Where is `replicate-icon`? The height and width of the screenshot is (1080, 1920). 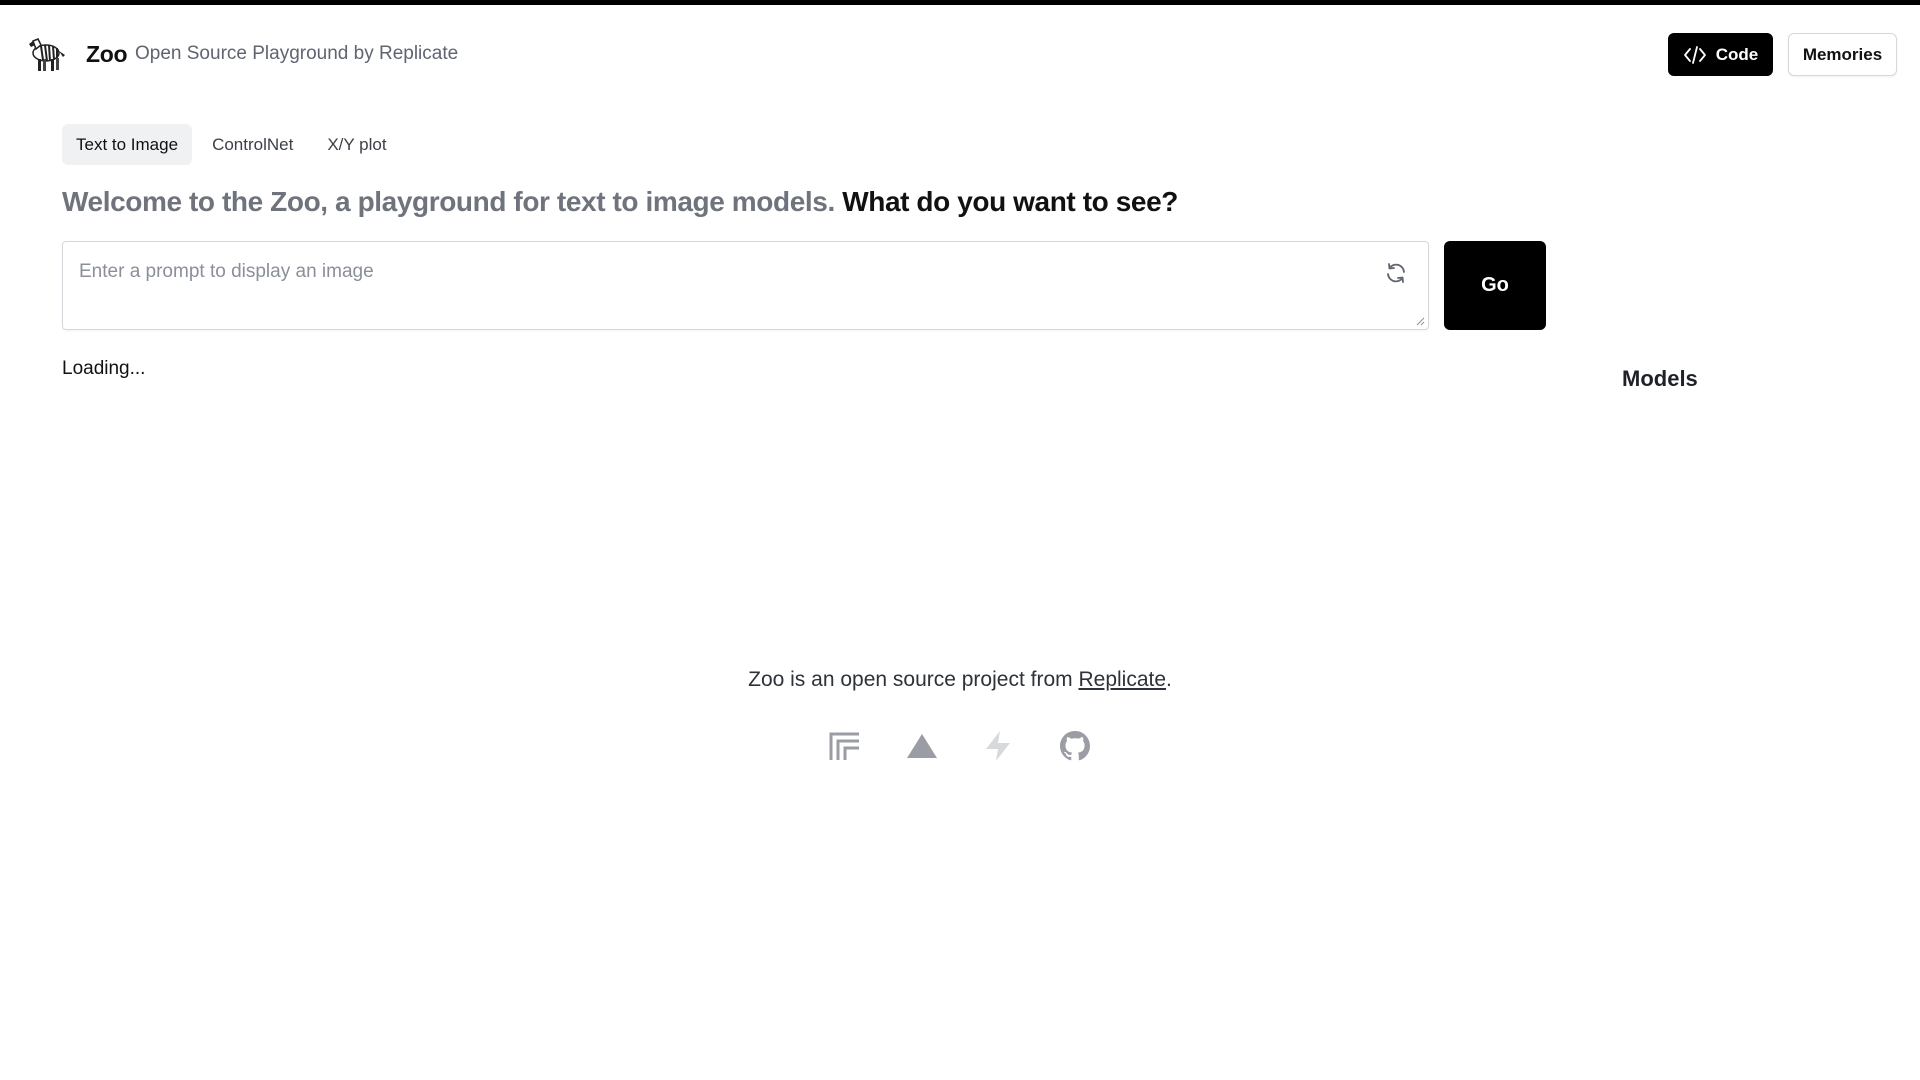
replicate-icon is located at coordinates (845, 746).